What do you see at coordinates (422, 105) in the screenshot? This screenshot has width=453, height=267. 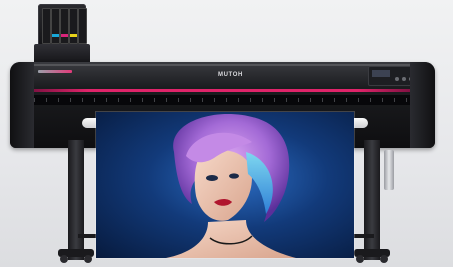 I see `side-cover-right` at bounding box center [422, 105].